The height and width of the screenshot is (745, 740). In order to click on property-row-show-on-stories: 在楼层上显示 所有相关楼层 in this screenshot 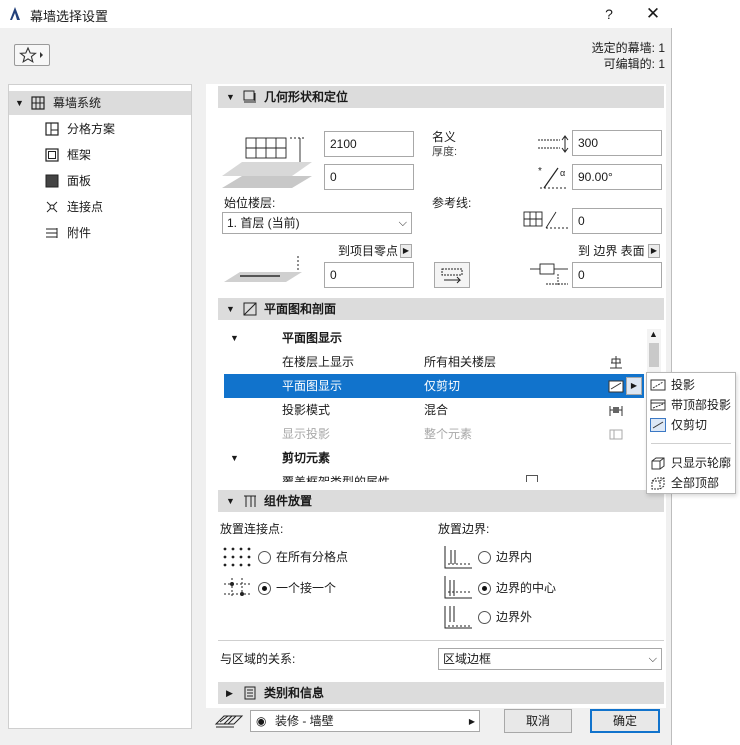, I will do `click(434, 362)`.